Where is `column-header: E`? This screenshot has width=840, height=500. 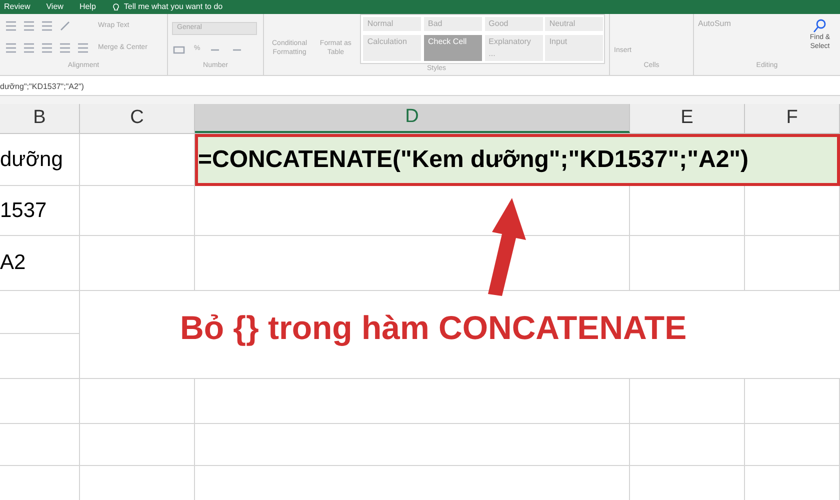
column-header: E is located at coordinates (687, 118).